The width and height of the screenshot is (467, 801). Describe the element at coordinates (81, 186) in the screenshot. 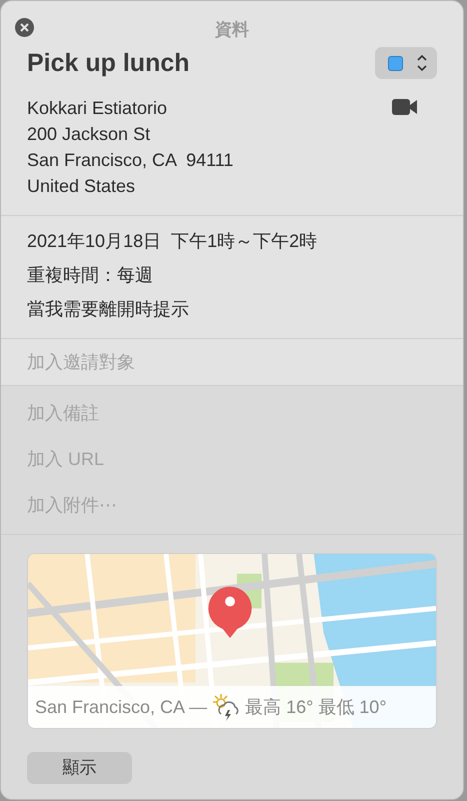

I see `location-line: United States` at that location.